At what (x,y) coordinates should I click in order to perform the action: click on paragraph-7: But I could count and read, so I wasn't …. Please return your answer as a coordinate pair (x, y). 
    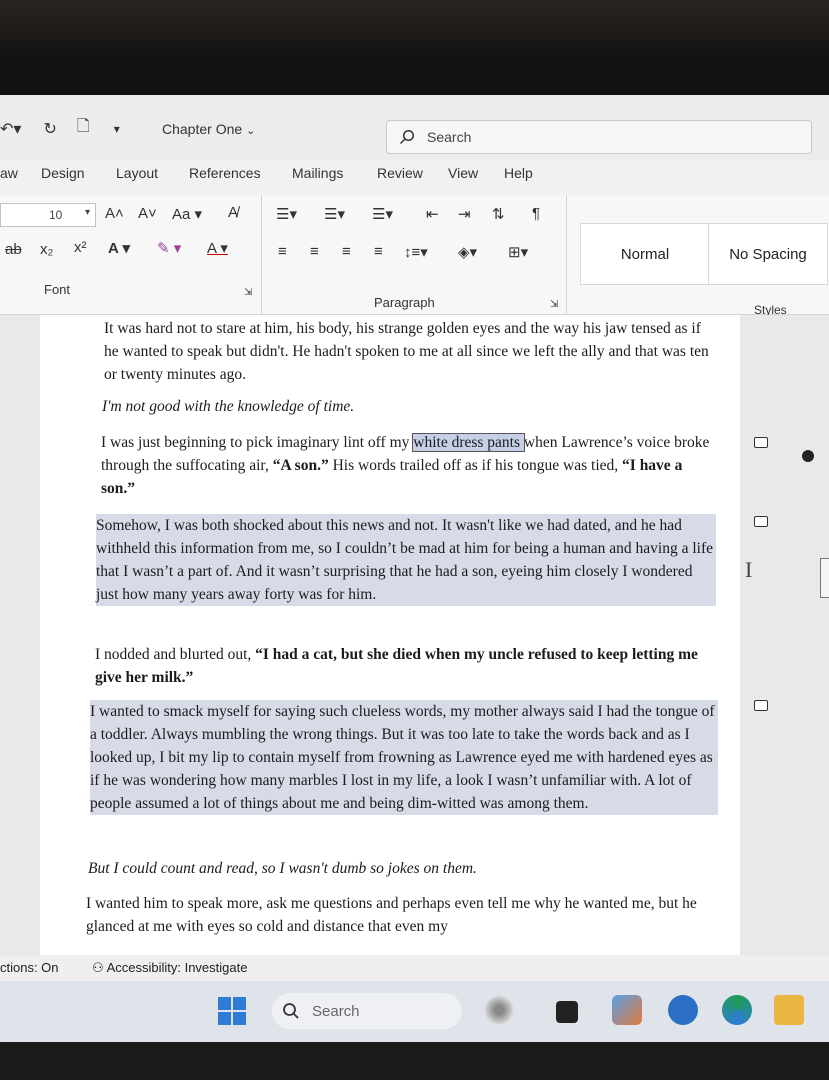
    Looking at the image, I should click on (401, 868).